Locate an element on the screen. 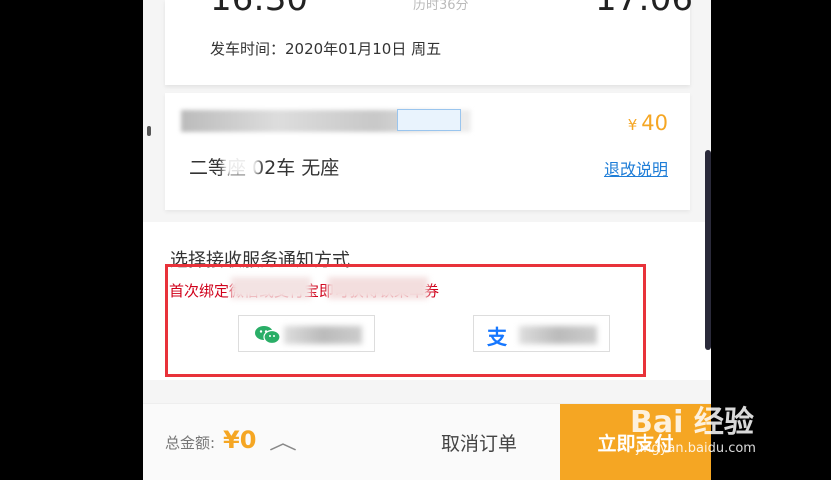  watermark-url: jingyan.baidu.com is located at coordinates (696, 448).